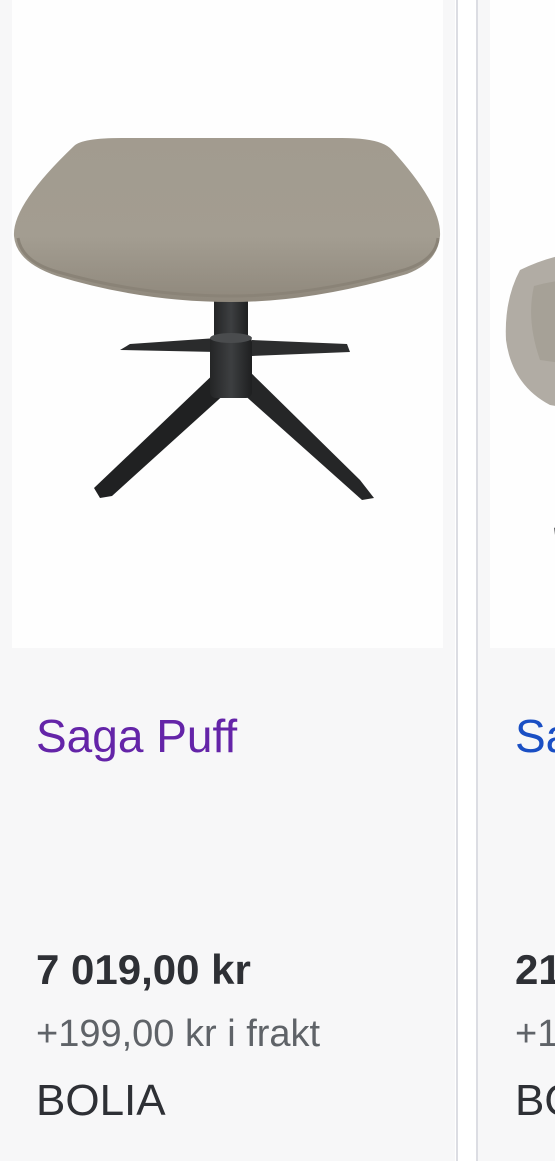 This screenshot has width=555, height=1161. I want to click on product-price: 21, so click(535, 969).